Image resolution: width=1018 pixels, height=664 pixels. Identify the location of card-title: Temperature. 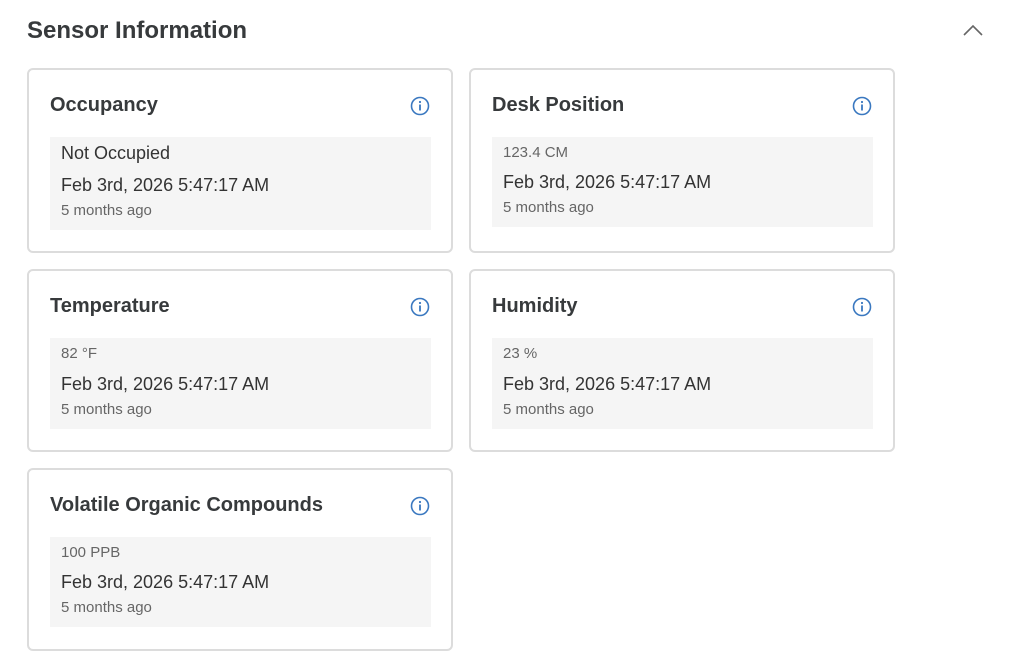
(110, 306).